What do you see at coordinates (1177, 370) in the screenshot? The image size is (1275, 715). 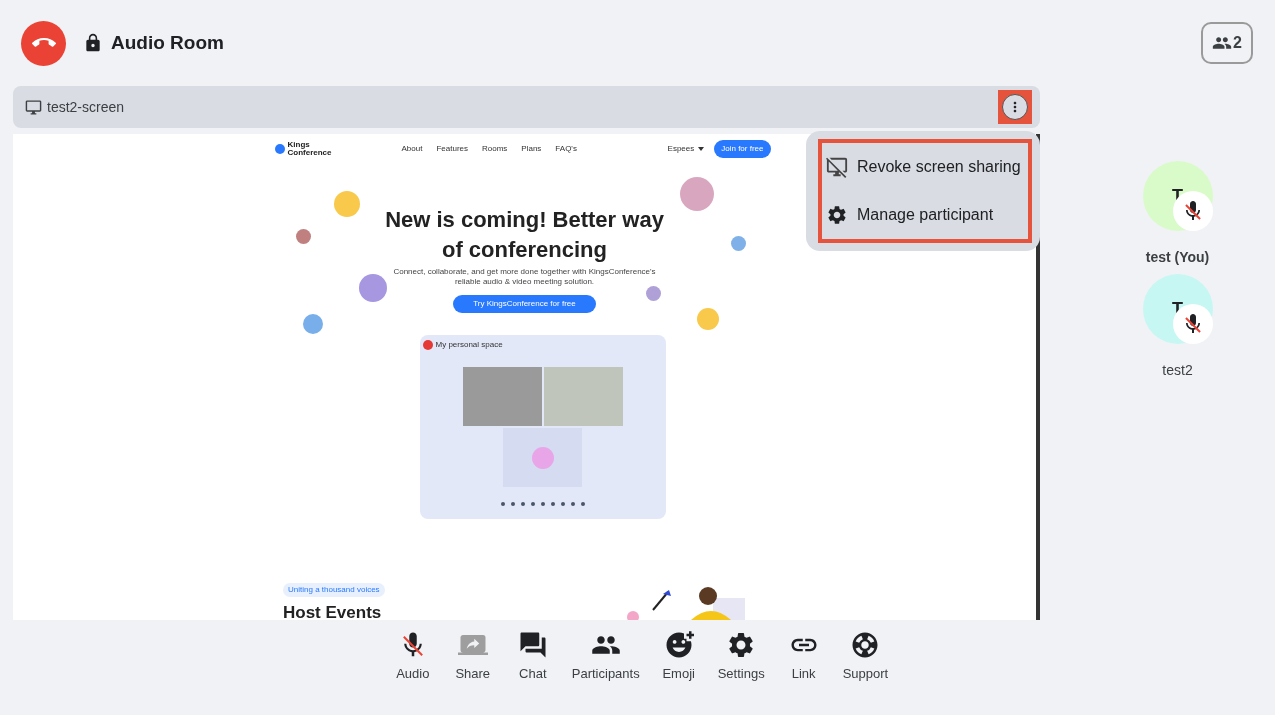 I see `participant-name: test2` at bounding box center [1177, 370].